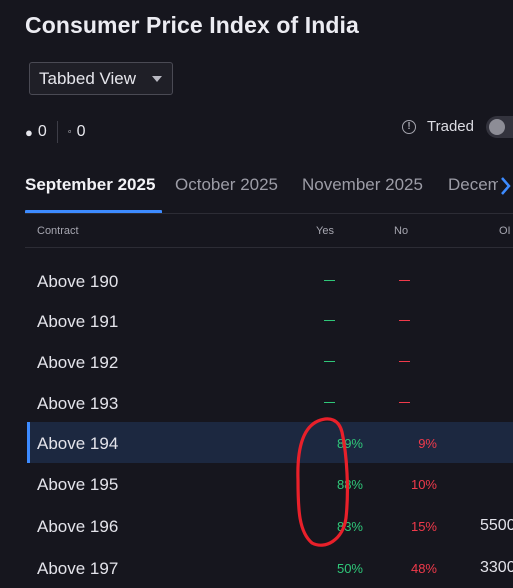 The image size is (513, 588). I want to click on page-title: Consumer Price Index of India, so click(192, 25).